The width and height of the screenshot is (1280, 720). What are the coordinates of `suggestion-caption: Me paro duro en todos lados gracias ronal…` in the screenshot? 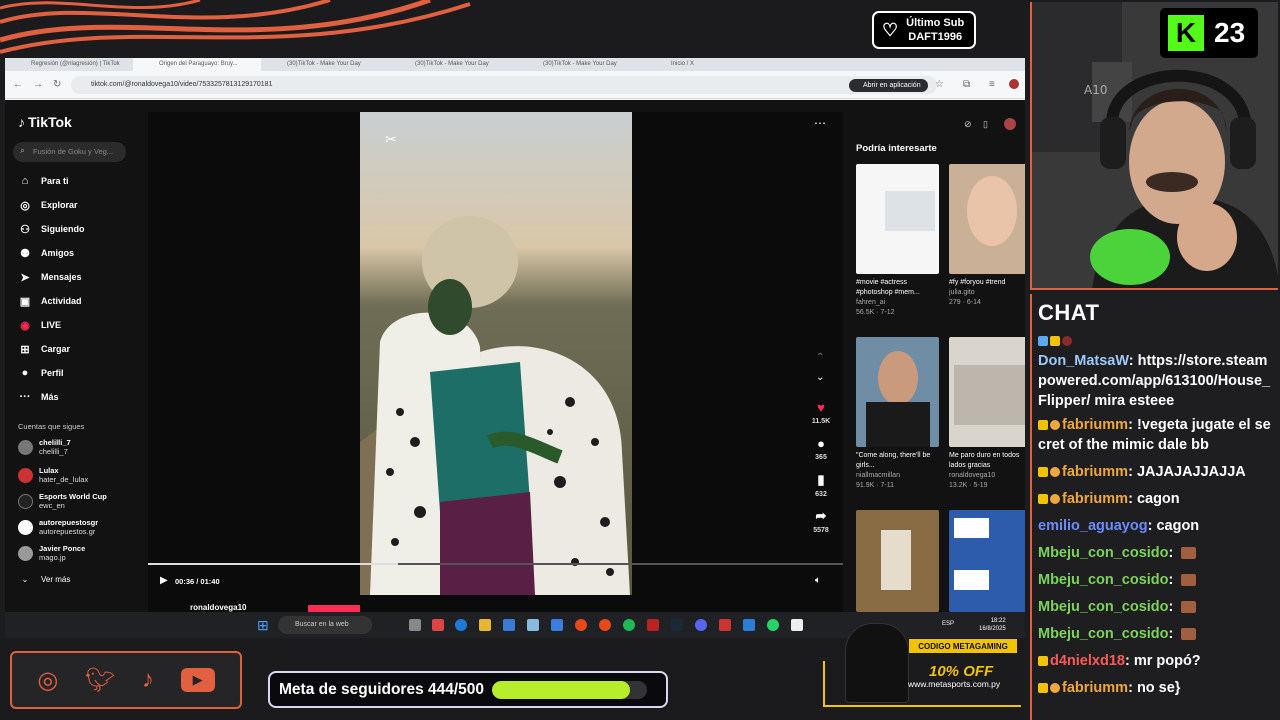 It's located at (987, 471).